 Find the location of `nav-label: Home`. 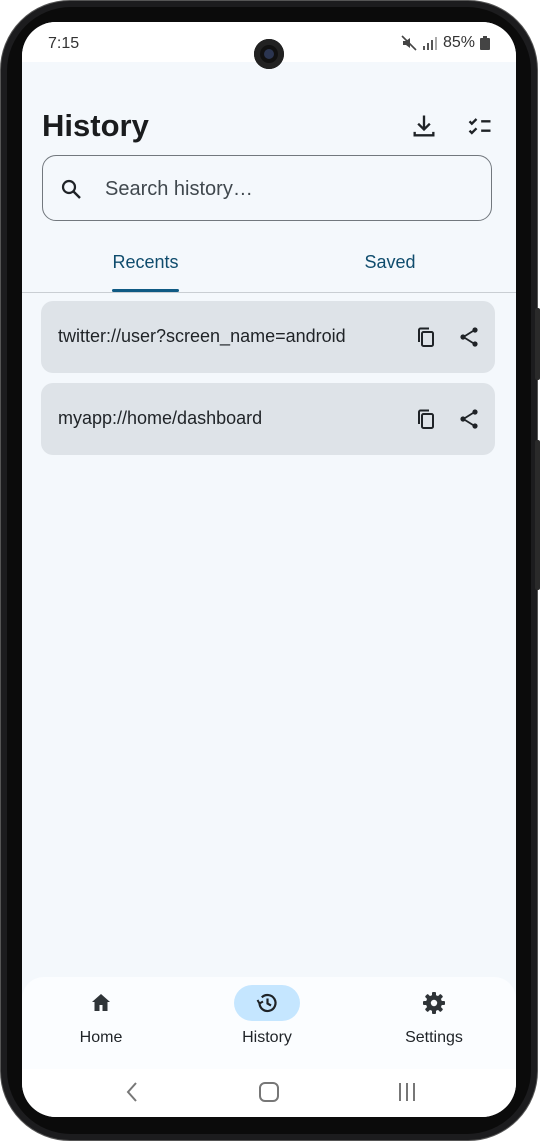

nav-label: Home is located at coordinates (101, 1037).